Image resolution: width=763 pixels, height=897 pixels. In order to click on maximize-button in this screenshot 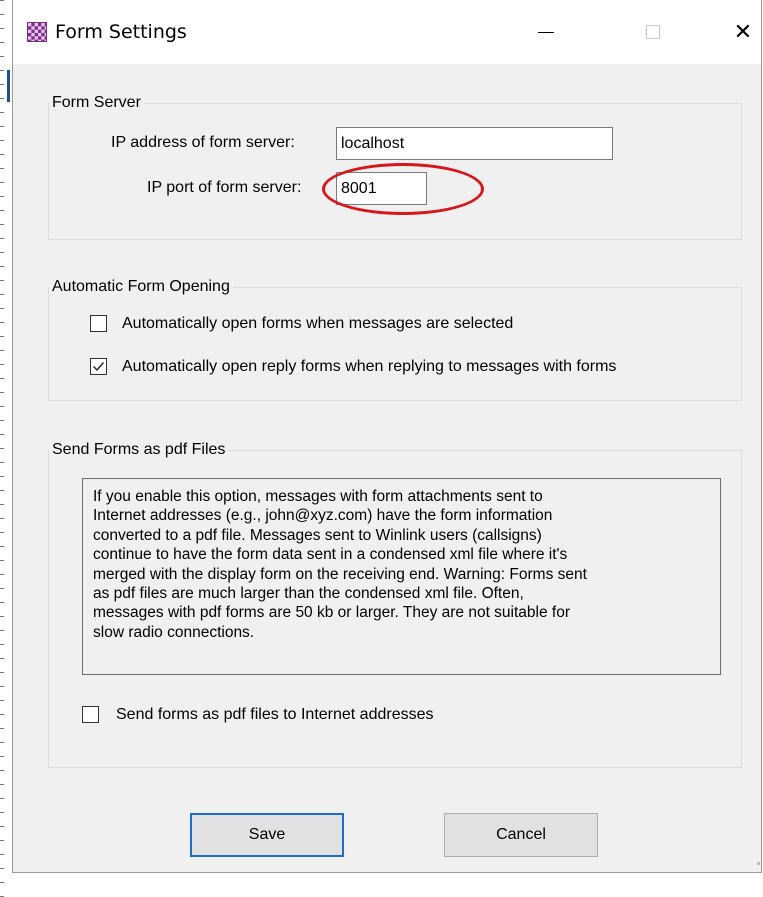, I will do `click(653, 32)`.